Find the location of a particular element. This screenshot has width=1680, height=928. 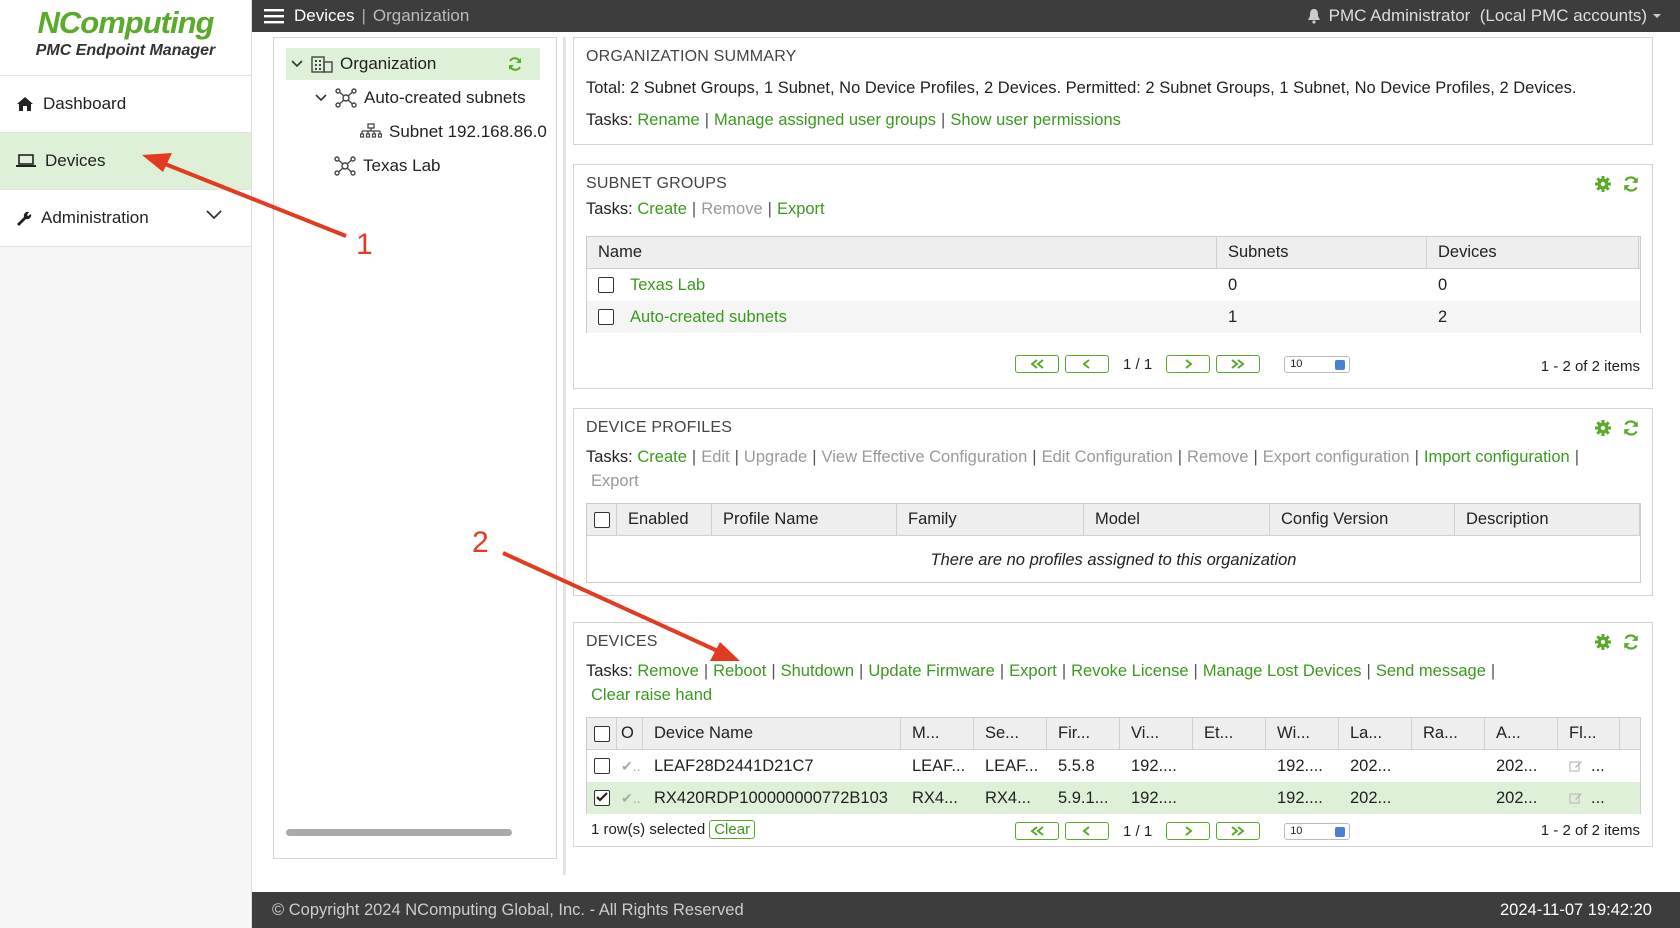

revoke-license-link: Revoke License is located at coordinates (1129, 671).